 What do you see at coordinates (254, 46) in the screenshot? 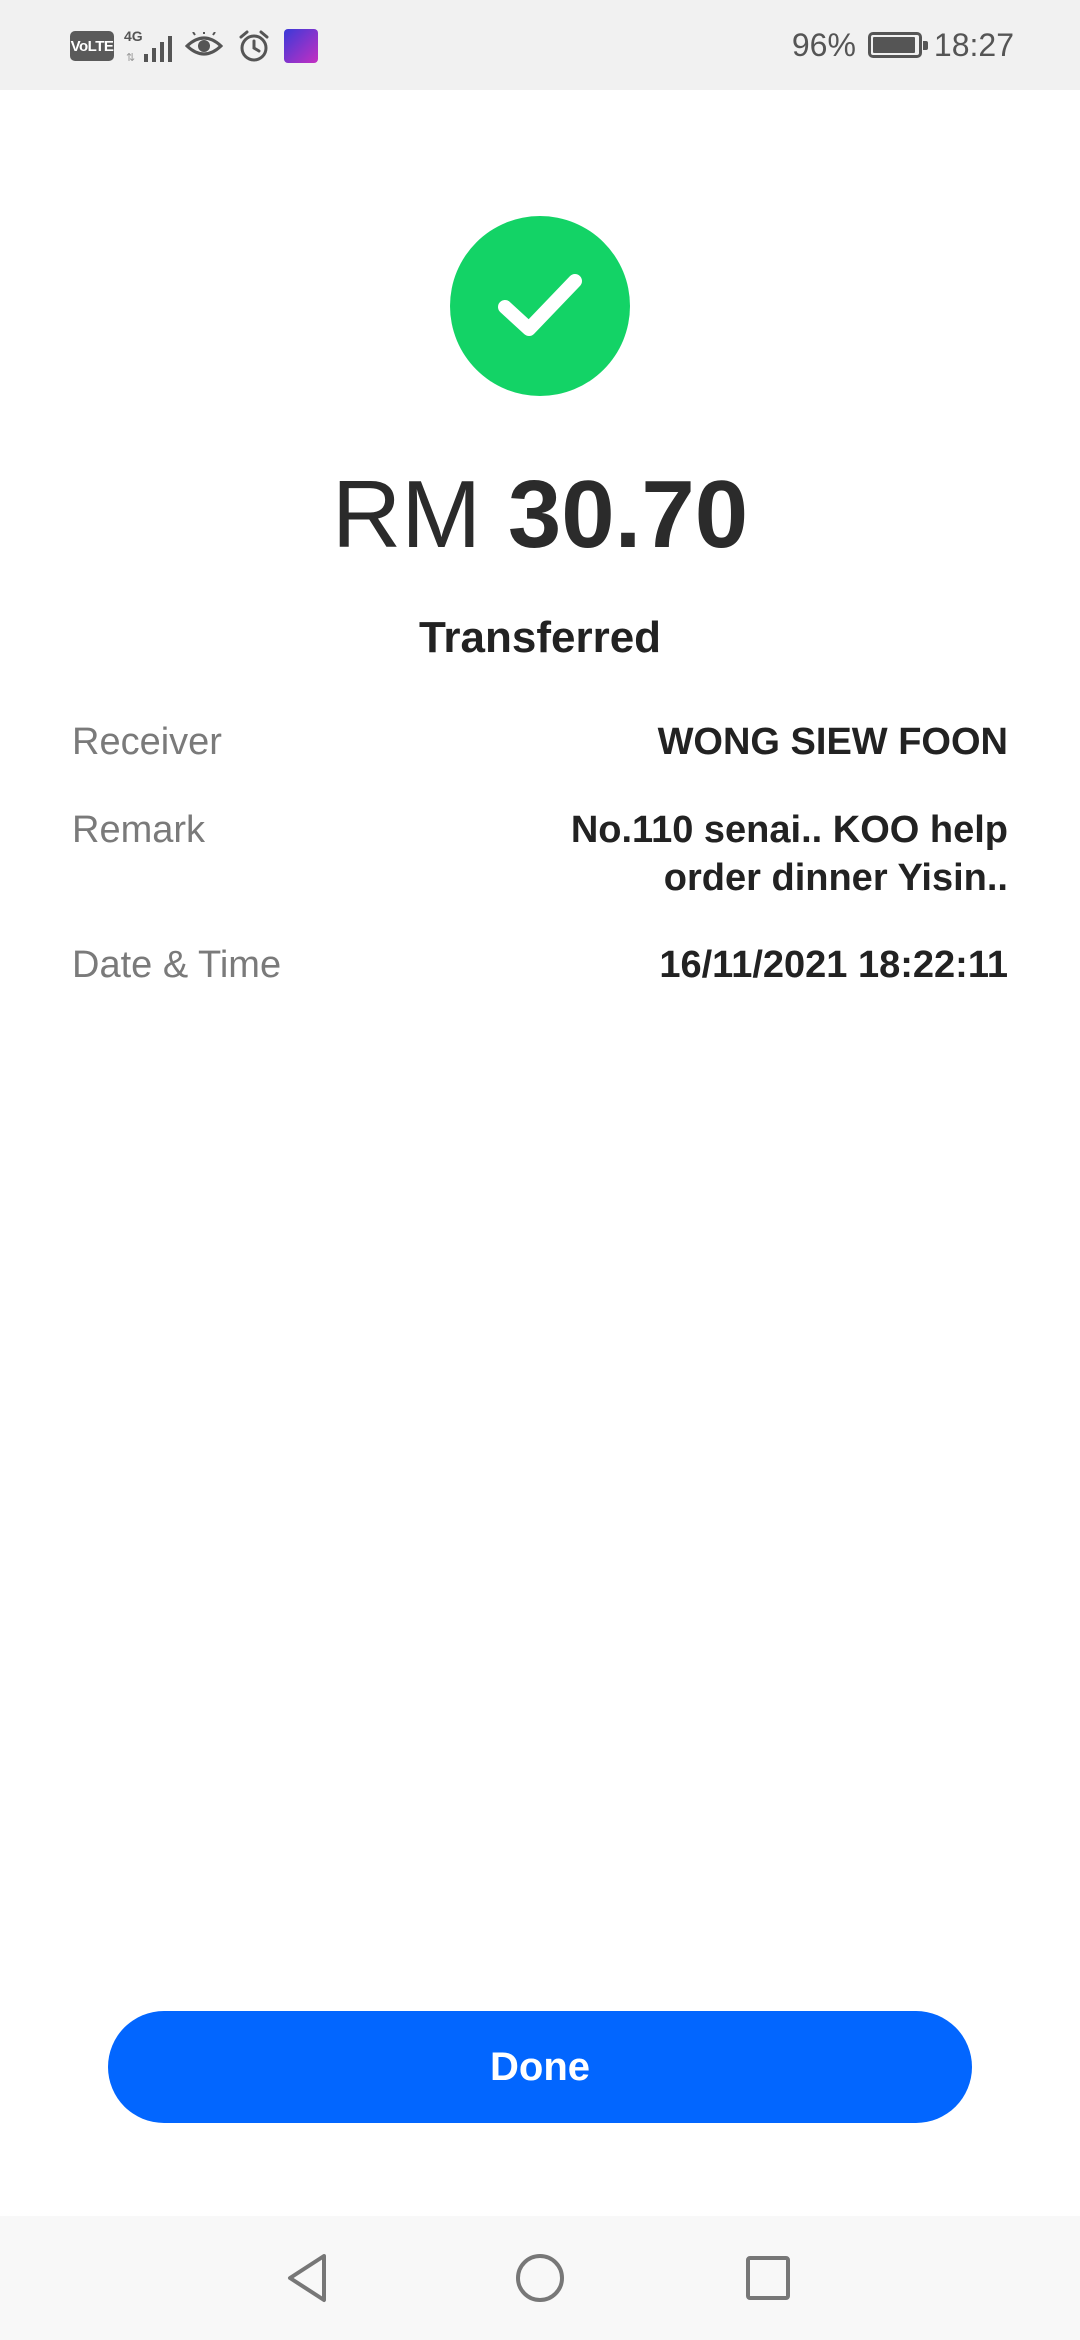
I see `alarm-icon` at bounding box center [254, 46].